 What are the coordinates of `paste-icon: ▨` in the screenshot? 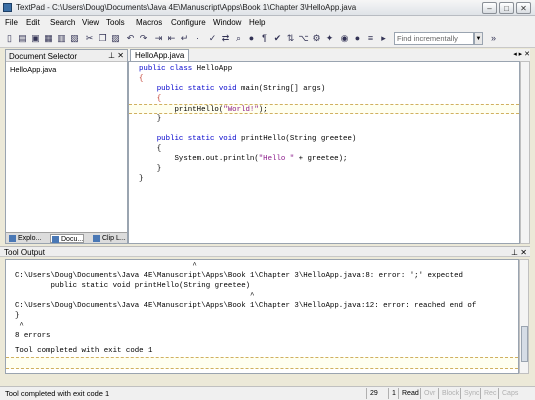 It's located at (115, 38).